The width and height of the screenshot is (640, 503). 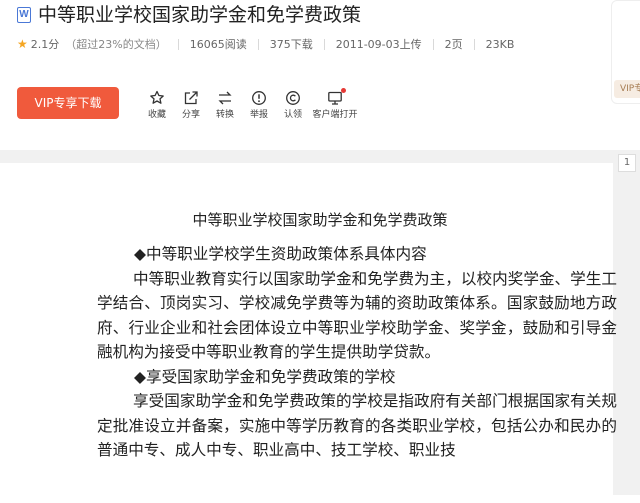 I want to click on share-button: 分享, so click(x=191, y=105).